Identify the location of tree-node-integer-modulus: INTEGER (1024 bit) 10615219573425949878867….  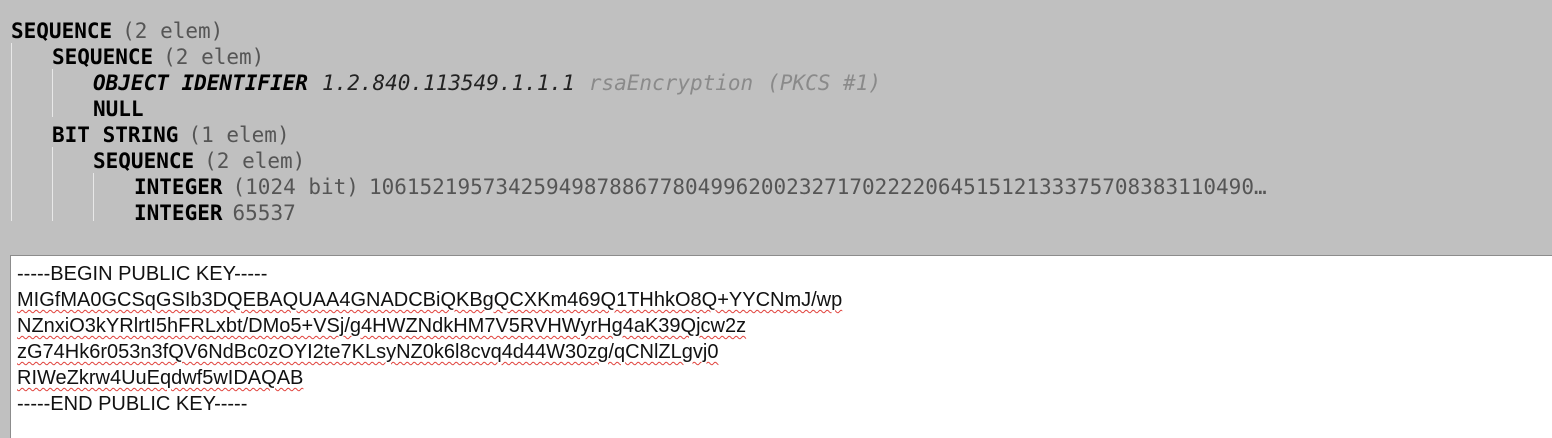
(700, 187).